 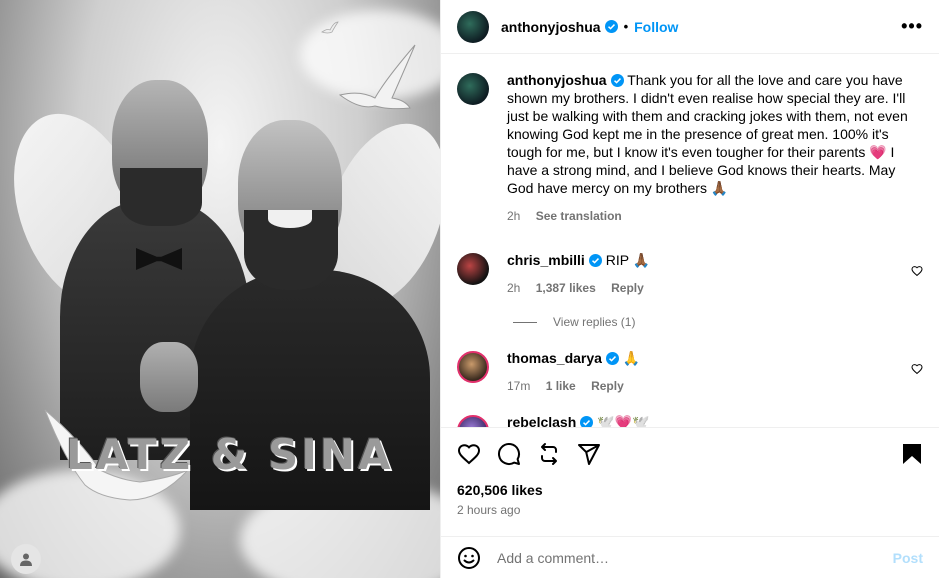 I want to click on dove-icon, so click(x=377, y=77).